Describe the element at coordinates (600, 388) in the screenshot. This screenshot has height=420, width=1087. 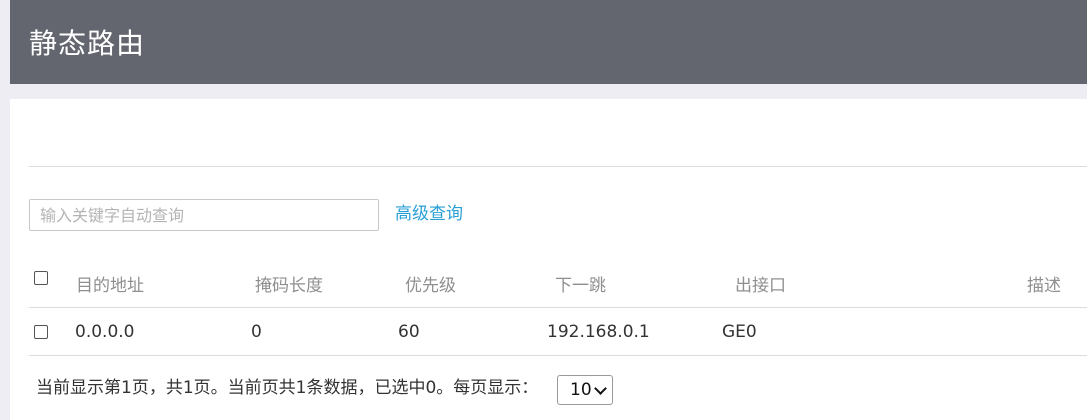
I see `chevron-down-icon` at that location.